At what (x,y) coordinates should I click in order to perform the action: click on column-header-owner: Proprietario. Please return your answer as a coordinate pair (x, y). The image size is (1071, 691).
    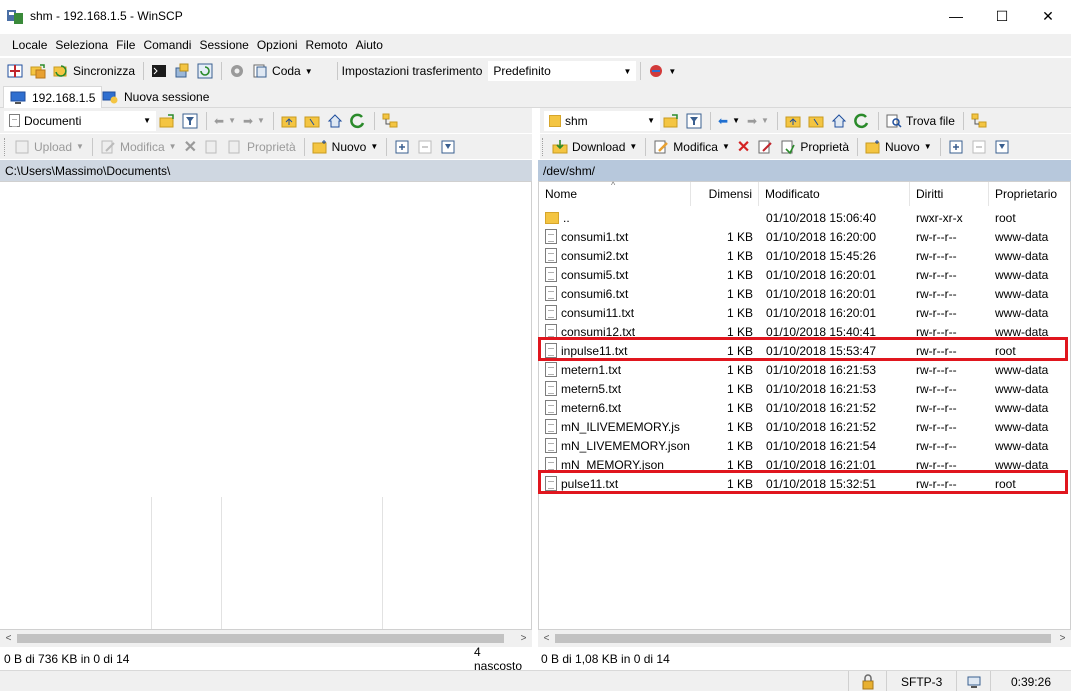
    Looking at the image, I should click on (1030, 194).